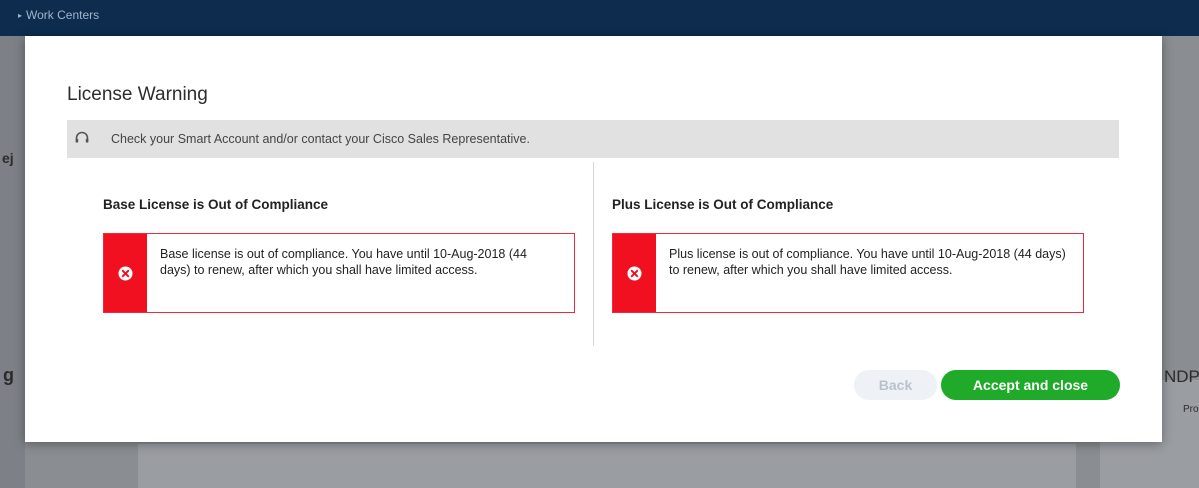  What do you see at coordinates (216, 204) in the screenshot?
I see `base-license-heading: Base License is Out of Compliance` at bounding box center [216, 204].